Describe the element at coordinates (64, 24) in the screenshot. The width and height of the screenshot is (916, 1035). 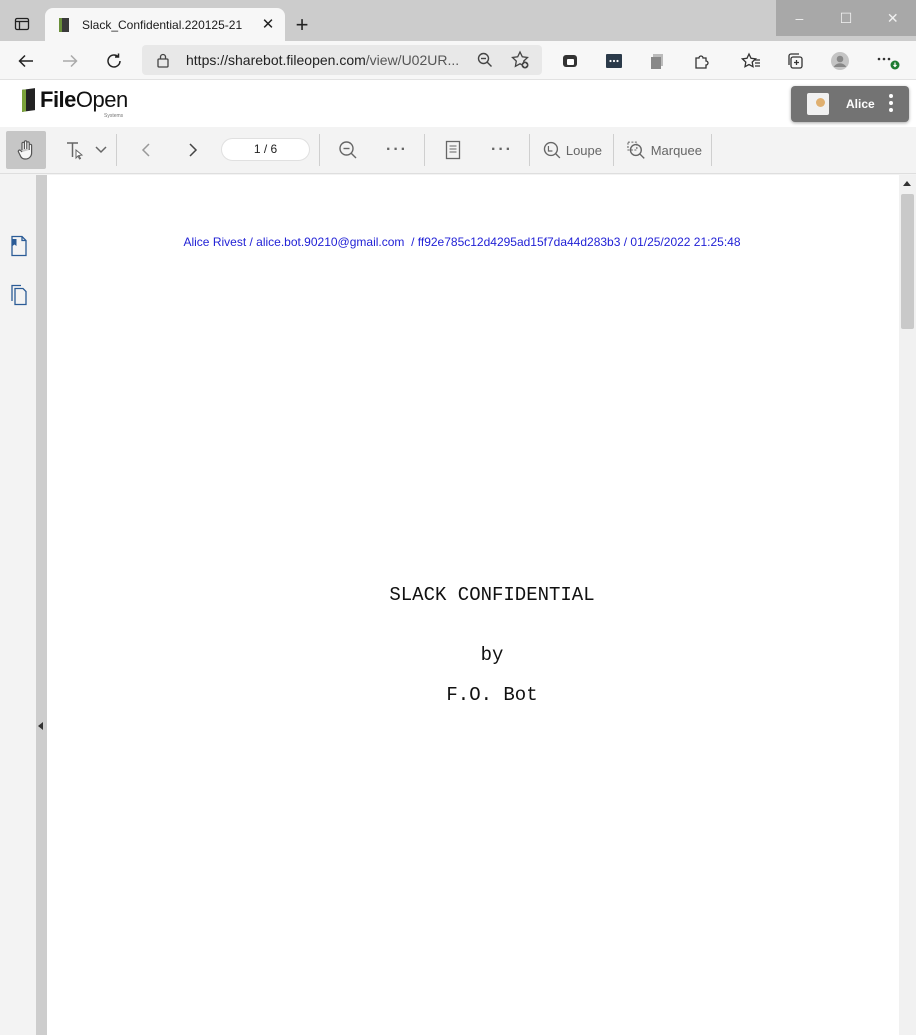
I see `fileopen-favicon-icon` at that location.